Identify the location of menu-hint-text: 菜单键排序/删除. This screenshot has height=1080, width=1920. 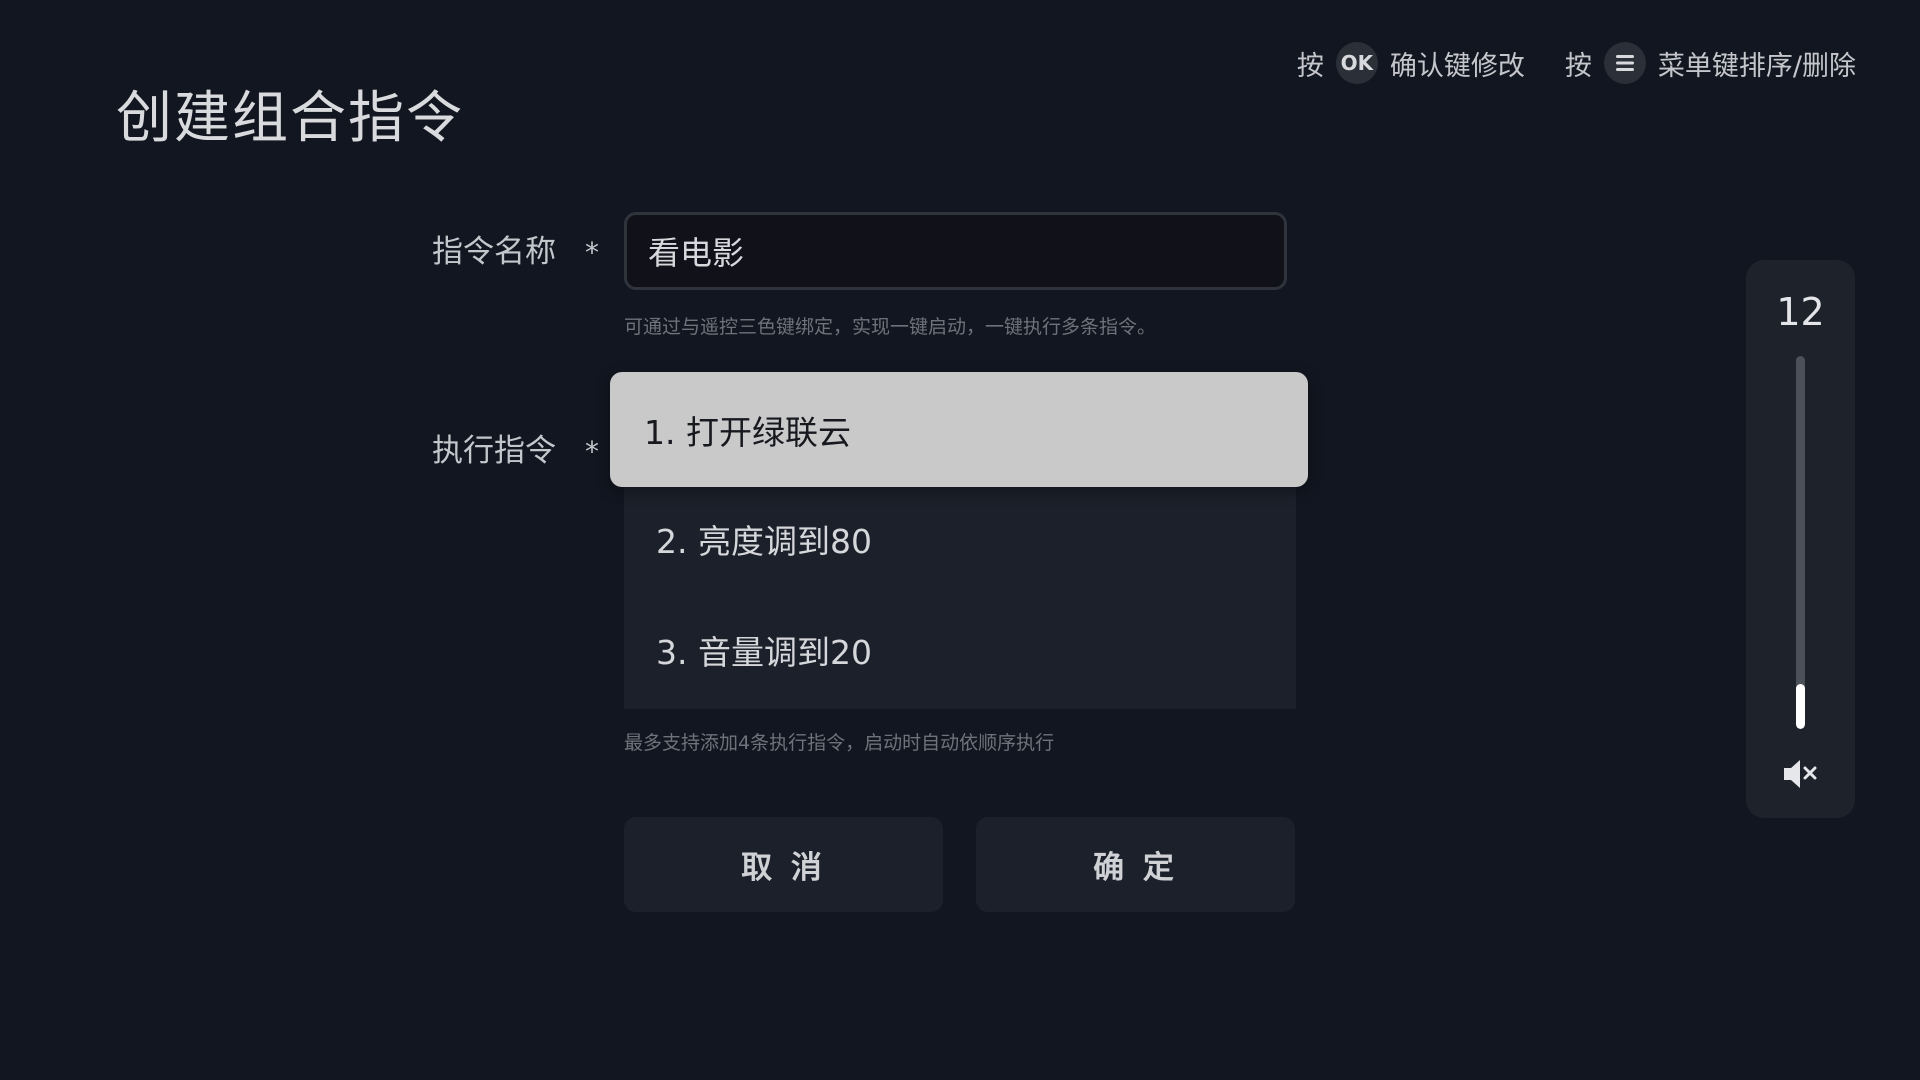
(1756, 66).